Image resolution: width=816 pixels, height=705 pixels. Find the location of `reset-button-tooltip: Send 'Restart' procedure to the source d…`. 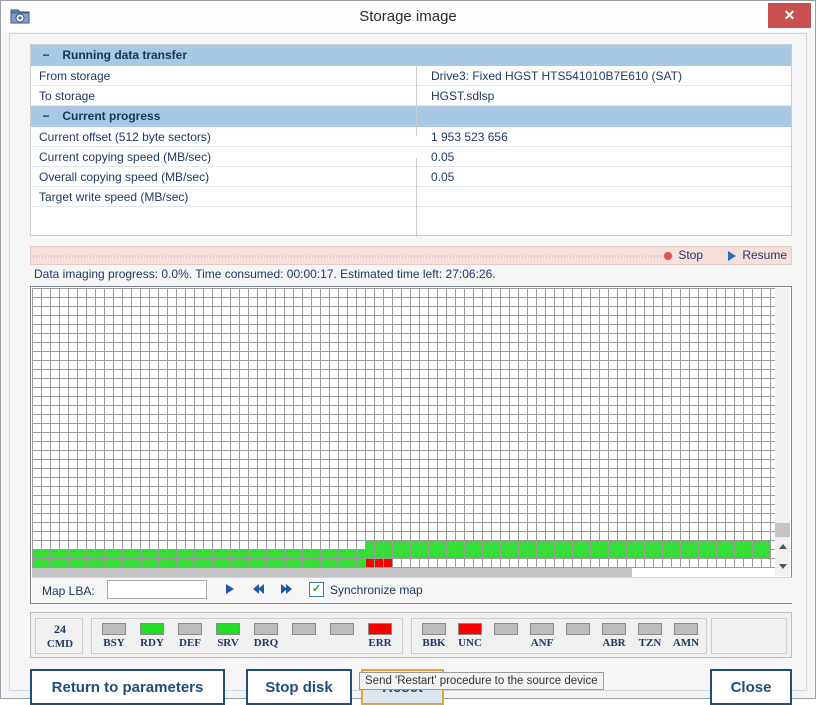

reset-button-tooltip: Send 'Restart' procedure to the source d… is located at coordinates (481, 681).